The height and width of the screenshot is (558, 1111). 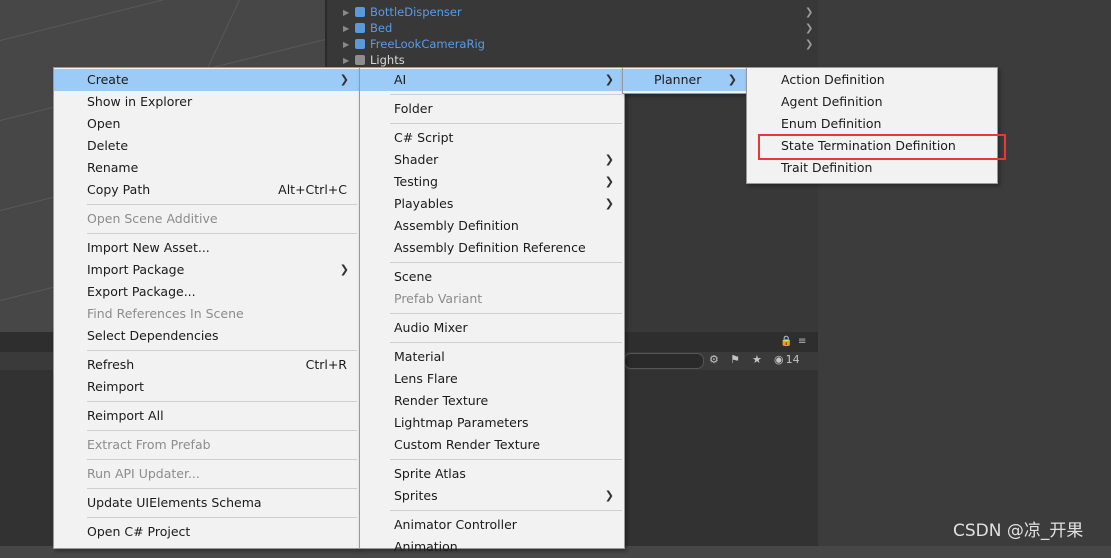 I want to click on menu-item-reimport-all: Reimport All, so click(x=206, y=416).